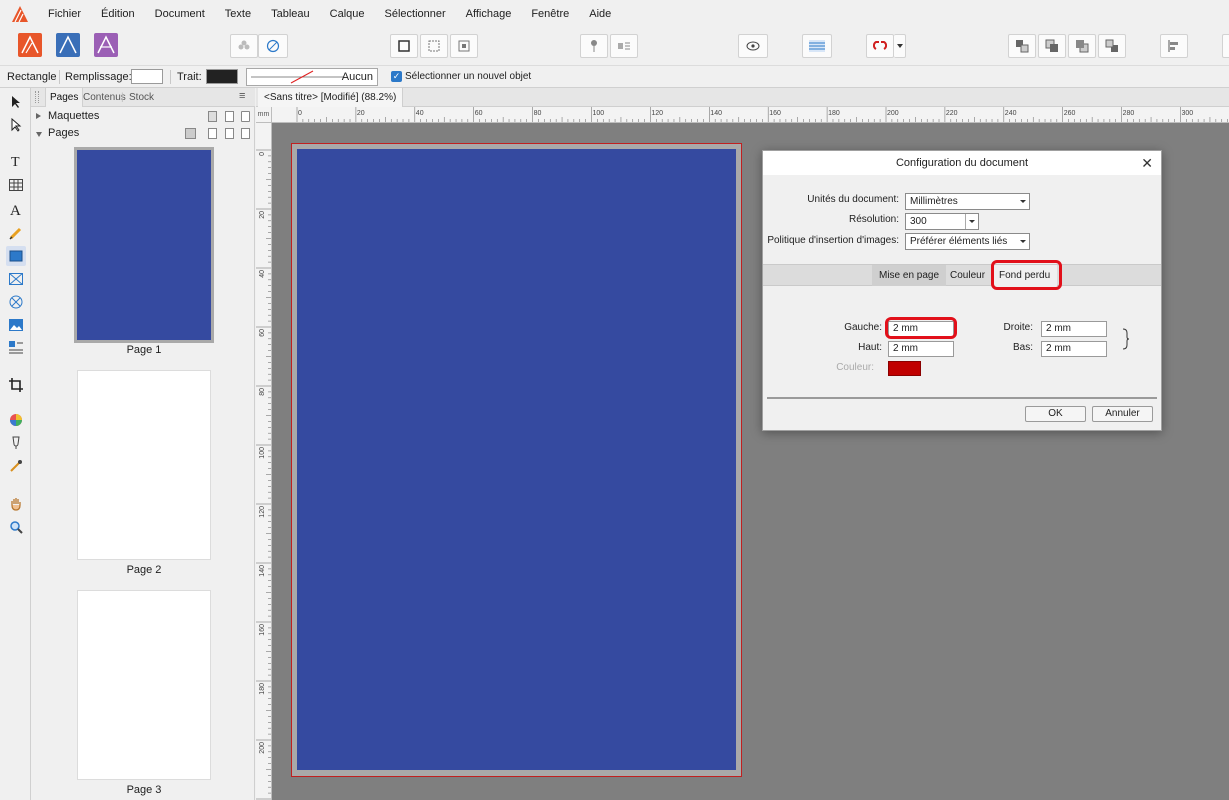  I want to click on tab-couleur: Couleur, so click(967, 275).